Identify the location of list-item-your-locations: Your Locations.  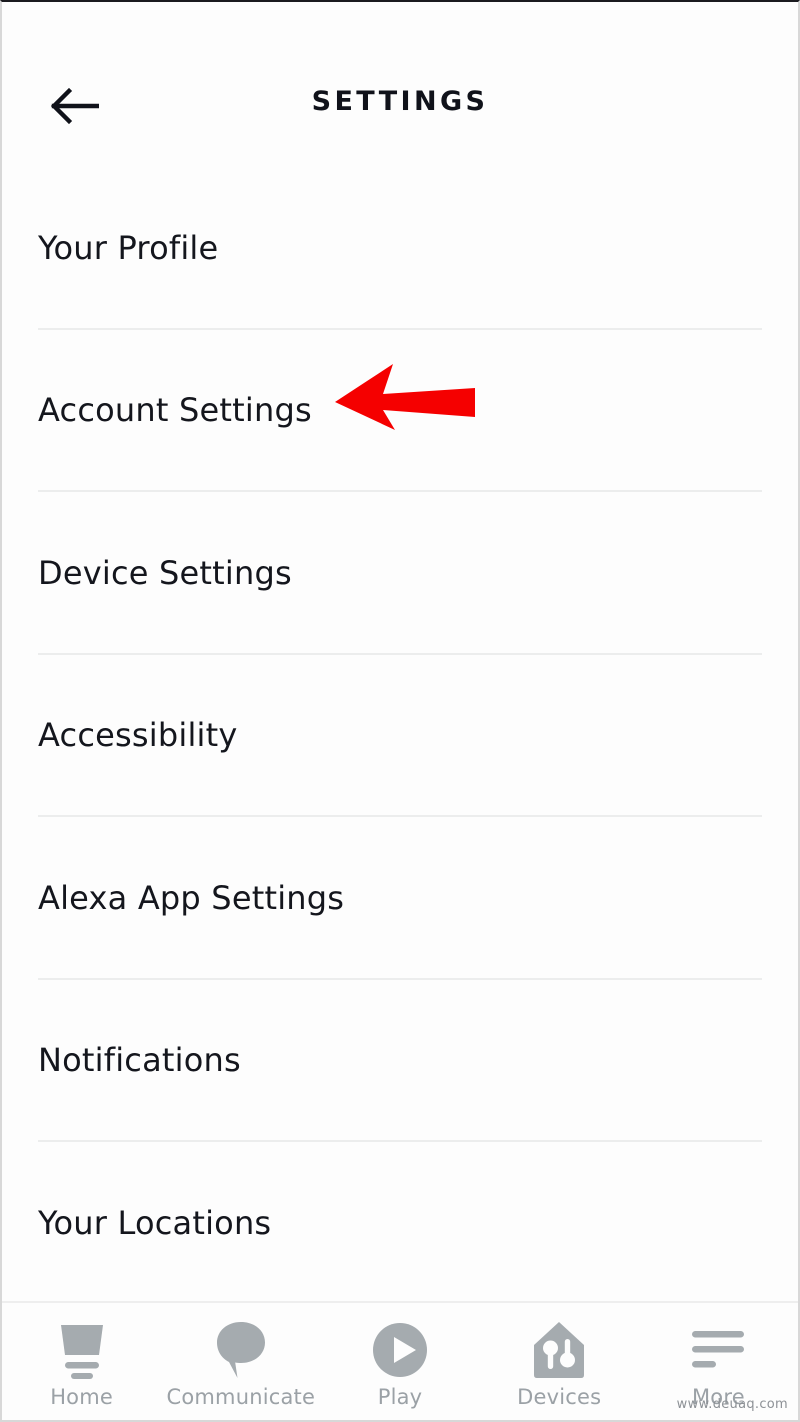
(400, 1223).